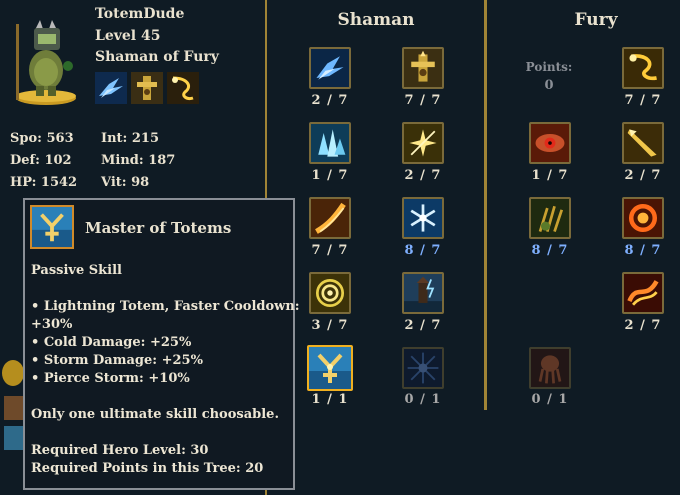  I want to click on hero-level: Level 45, so click(128, 36).